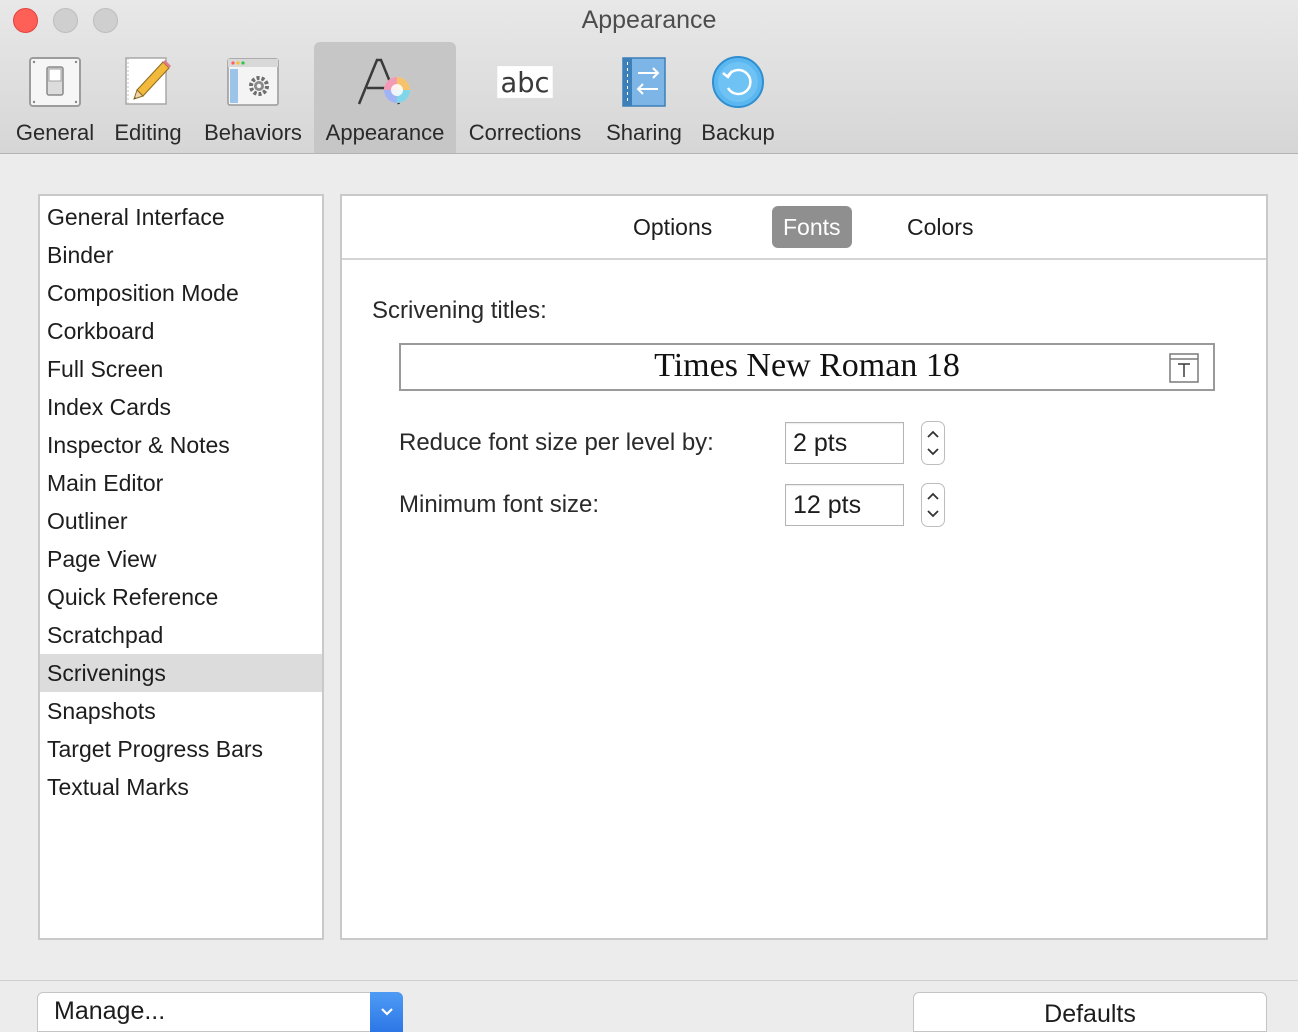 The width and height of the screenshot is (1298, 1032). I want to click on reduce-font-size-stepper, so click(933, 443).